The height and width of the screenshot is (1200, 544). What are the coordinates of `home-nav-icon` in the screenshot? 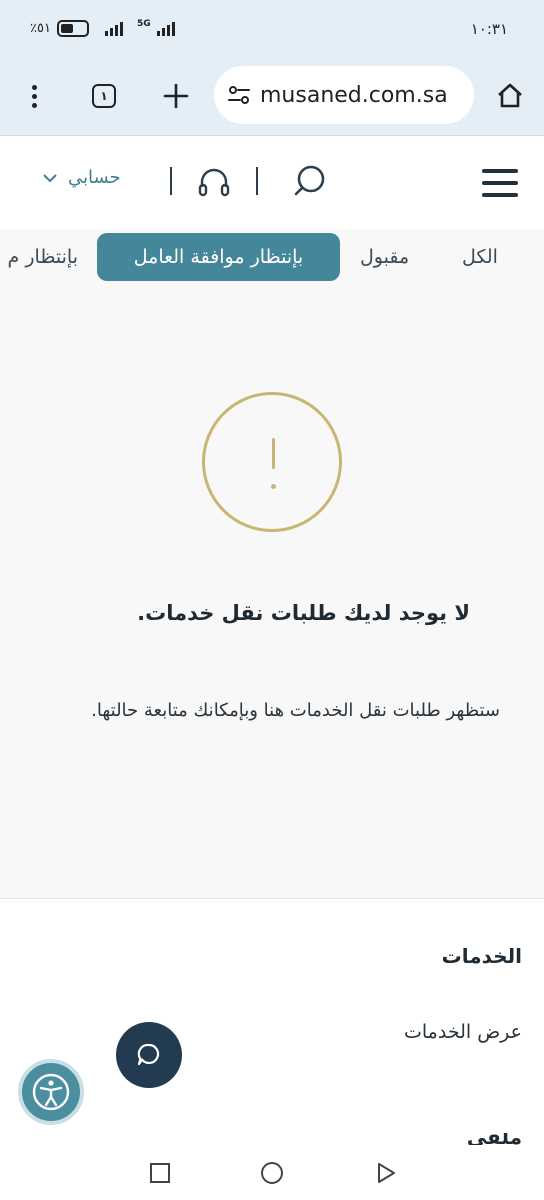 It's located at (272, 1173).